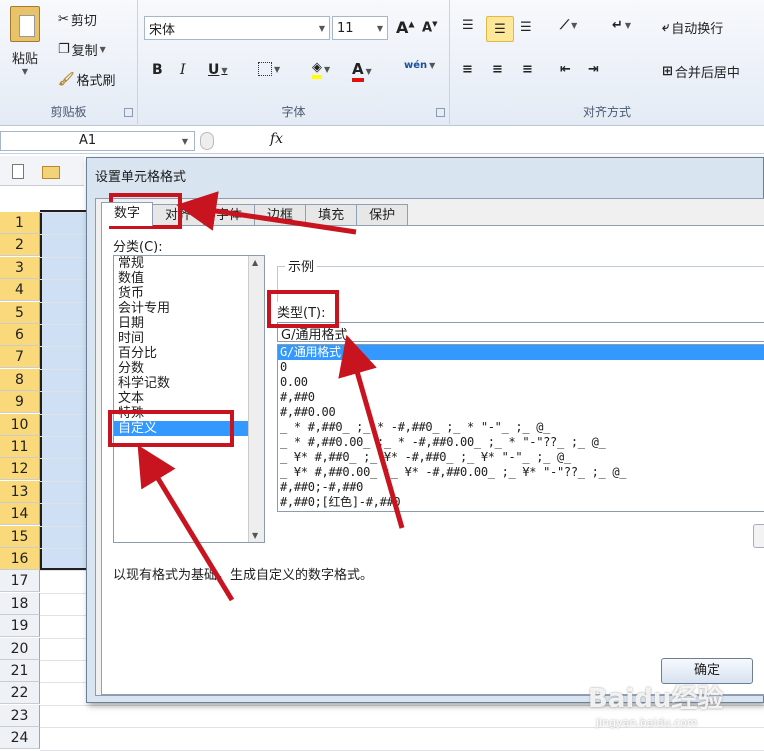 This screenshot has height=751, width=764. I want to click on watermark-url: jingyan.baidu.com, so click(647, 722).